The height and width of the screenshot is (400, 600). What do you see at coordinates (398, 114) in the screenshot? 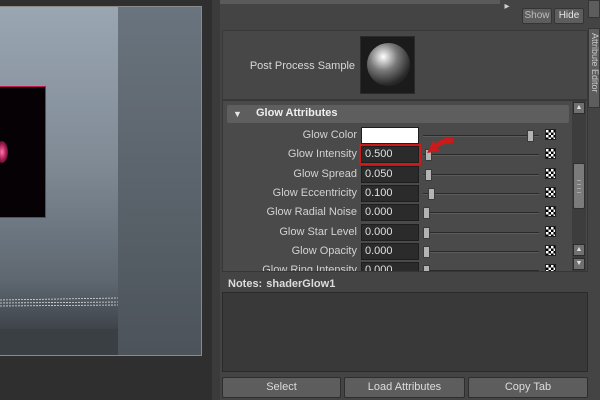
I see `section-header: ▼ Glow Attributes` at bounding box center [398, 114].